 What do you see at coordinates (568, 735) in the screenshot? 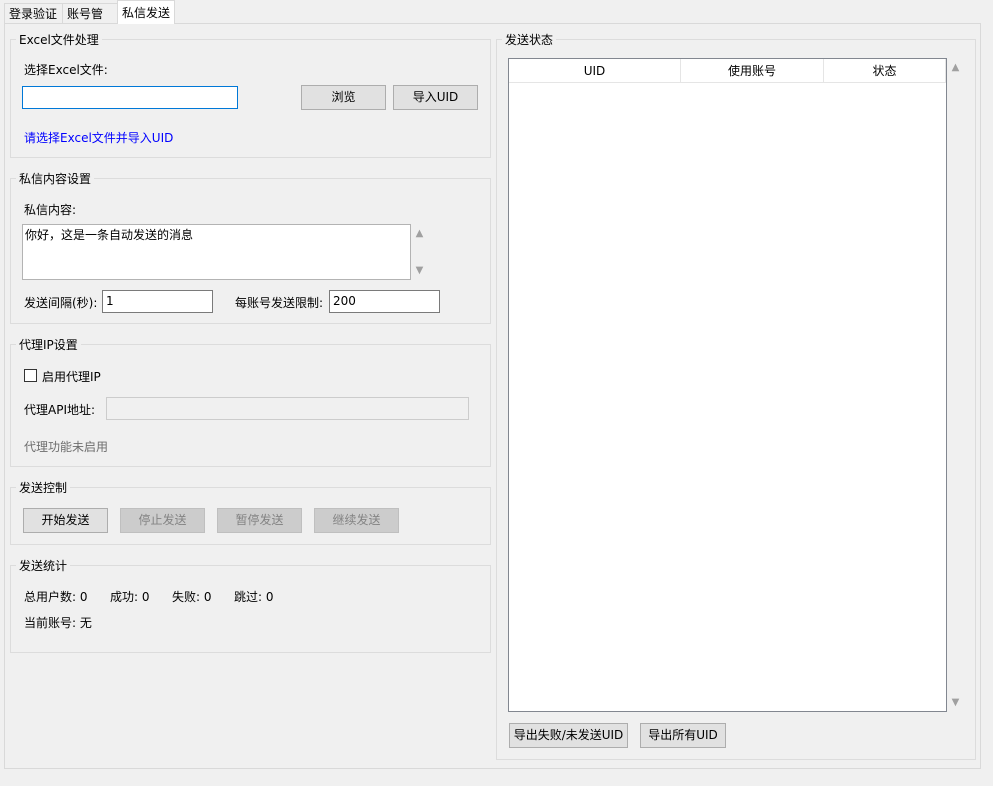
I see `export-failed-button: 导出失败/未发送UID` at bounding box center [568, 735].